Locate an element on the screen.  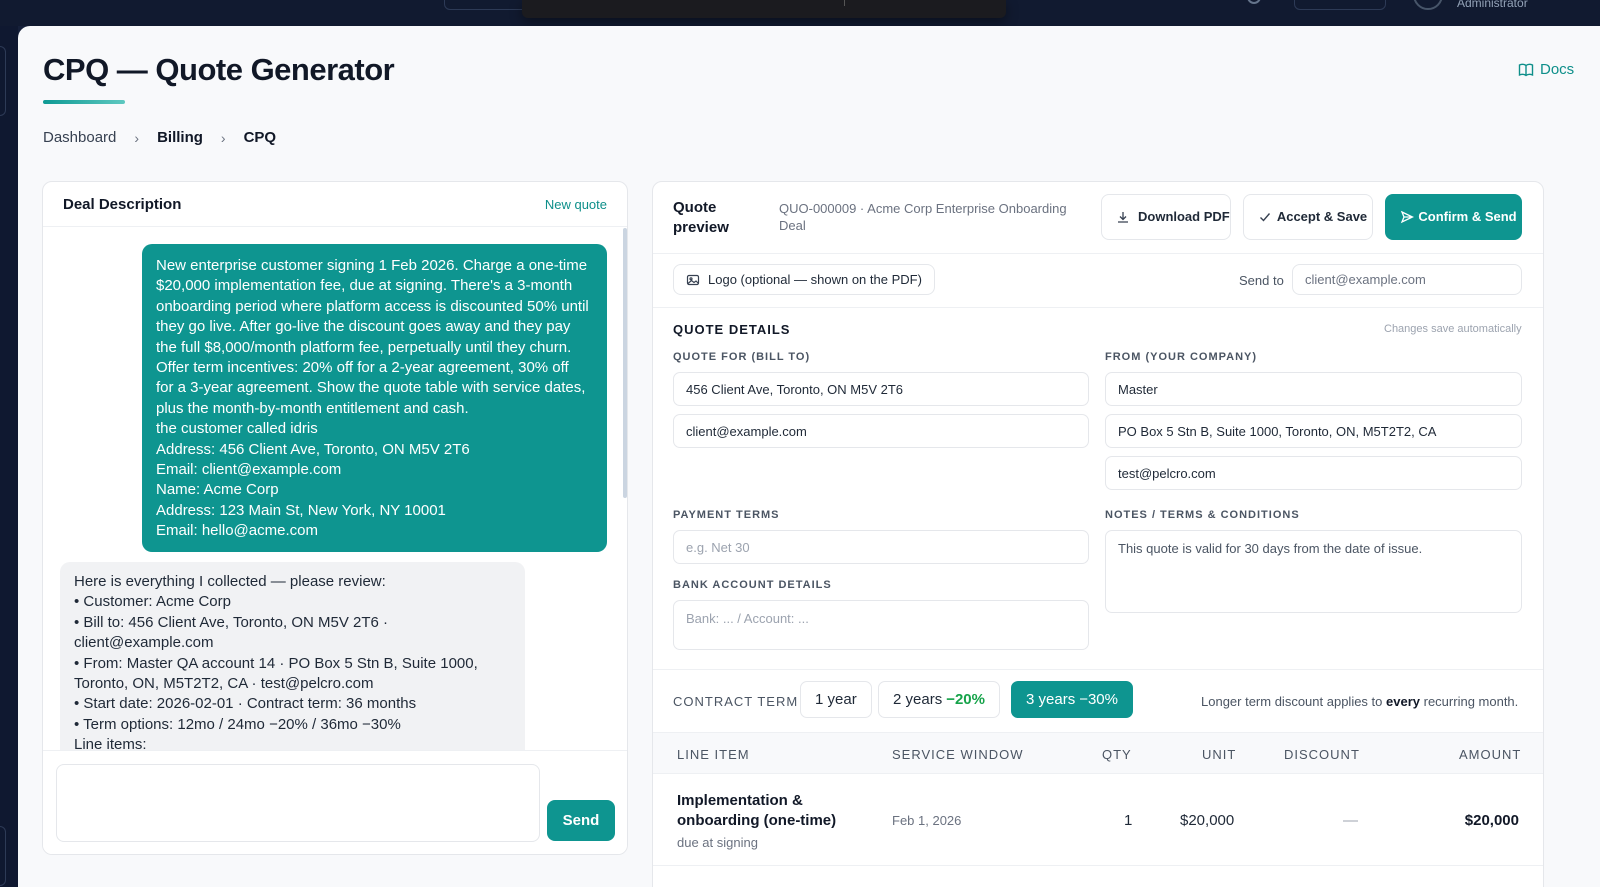
panel-header: Deal Description New quote is located at coordinates (335, 204).